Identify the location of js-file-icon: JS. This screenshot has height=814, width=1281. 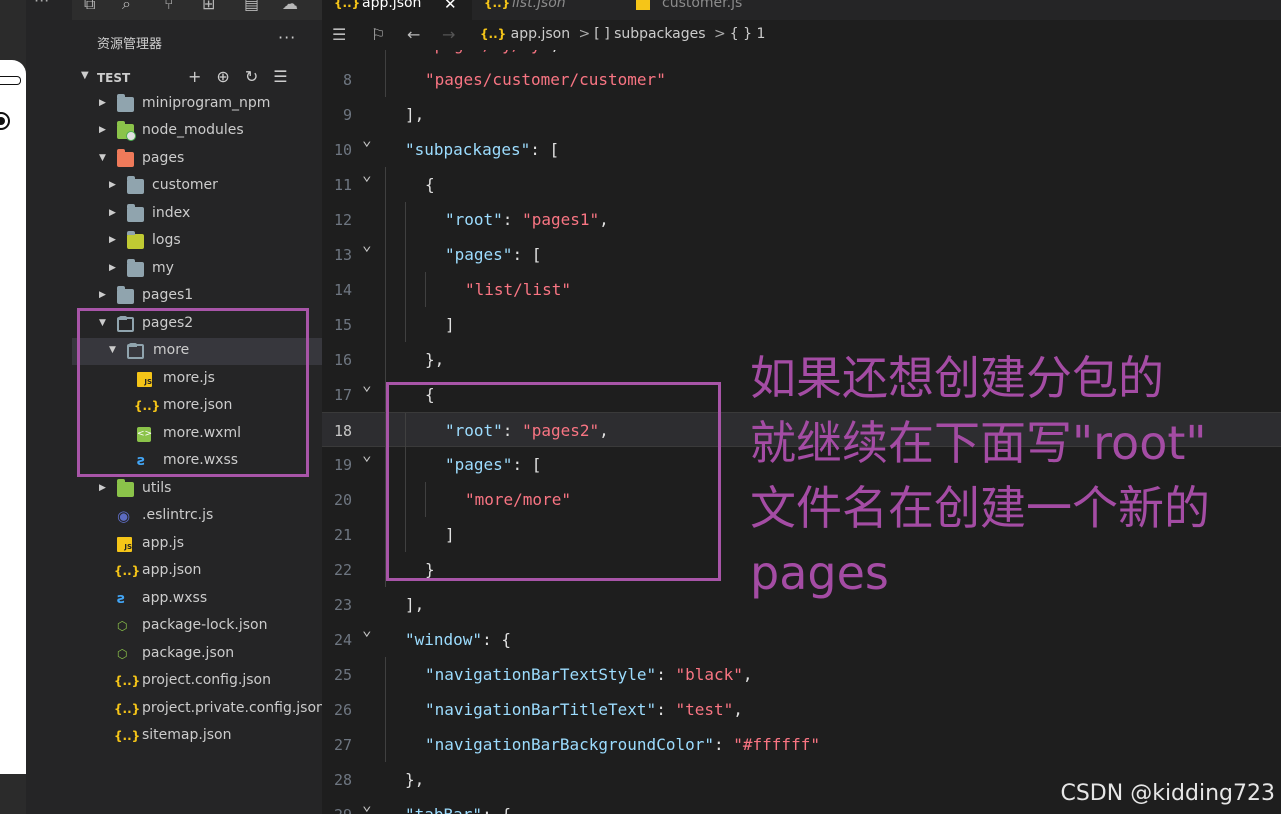
(124, 544).